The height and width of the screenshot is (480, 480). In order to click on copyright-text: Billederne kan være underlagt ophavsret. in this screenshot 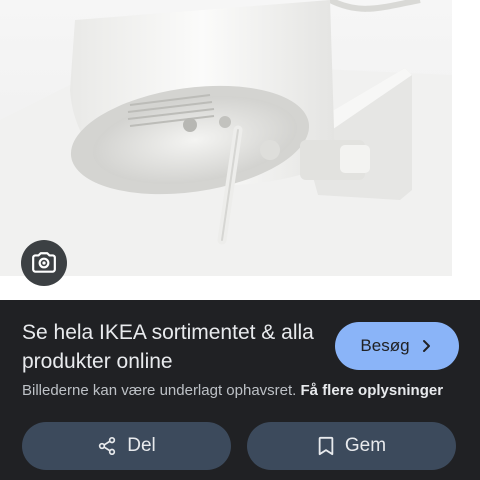, I will do `click(159, 390)`.